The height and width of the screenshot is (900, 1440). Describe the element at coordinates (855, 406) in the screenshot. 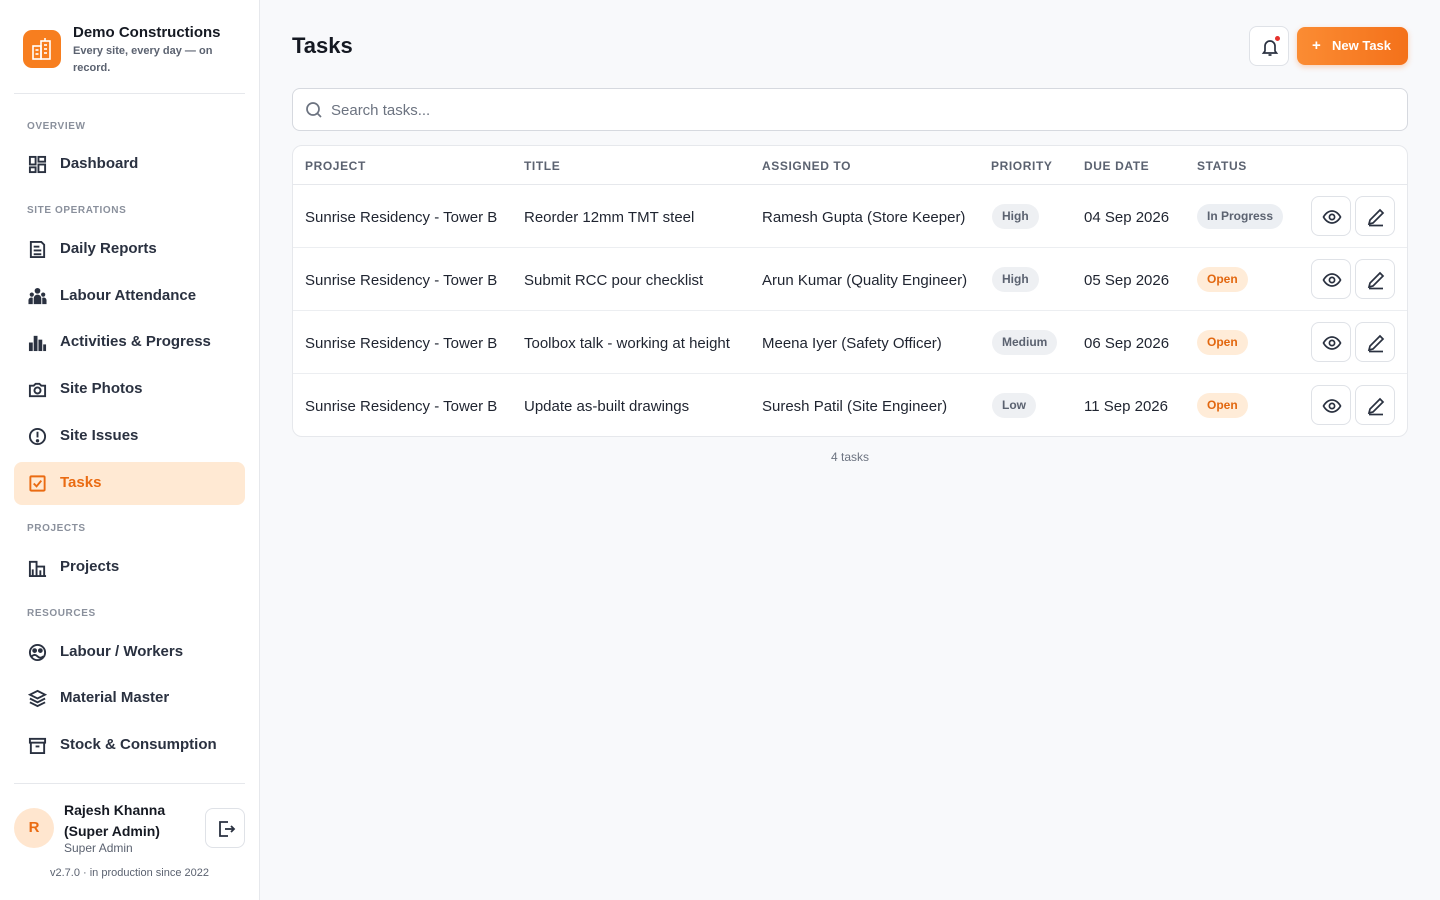

I see `cell-assigned-to: Suresh Patil (Site Engineer)` at that location.